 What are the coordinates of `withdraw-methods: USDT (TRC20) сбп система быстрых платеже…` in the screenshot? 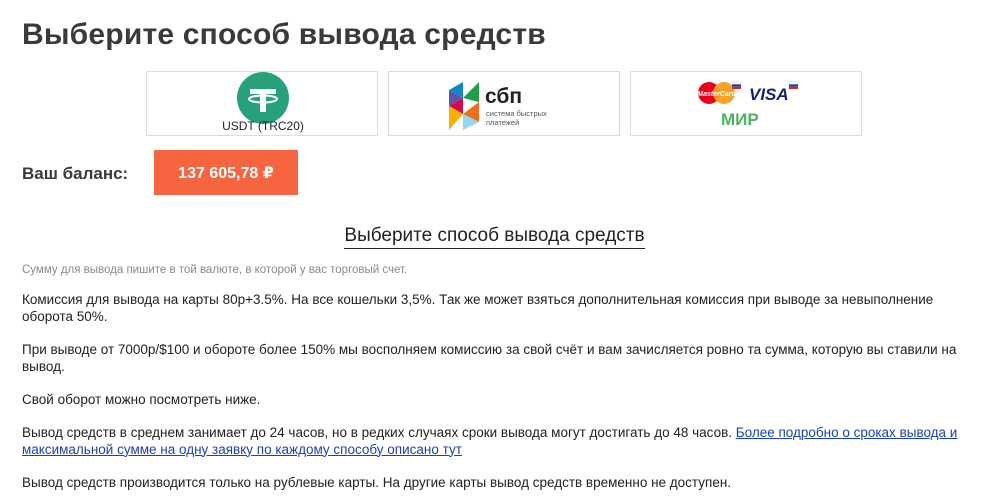 It's located at (504, 103).